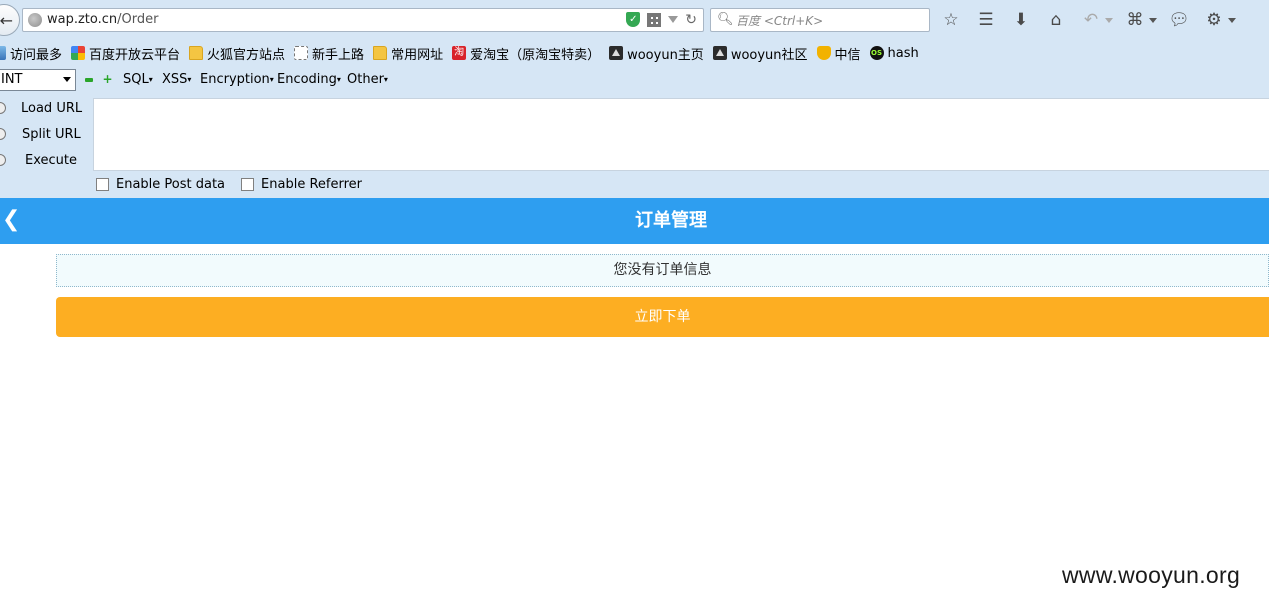 The width and height of the screenshot is (1269, 607). Describe the element at coordinates (311, 184) in the screenshot. I see `checkbox-label: Enable Referrer` at that location.